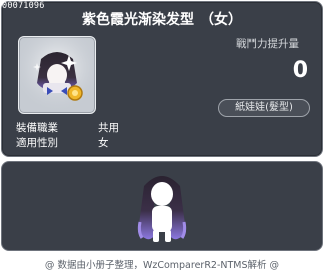 This screenshot has width=324, height=271. I want to click on category-badge: 紙娃娃(髮型), so click(264, 108).